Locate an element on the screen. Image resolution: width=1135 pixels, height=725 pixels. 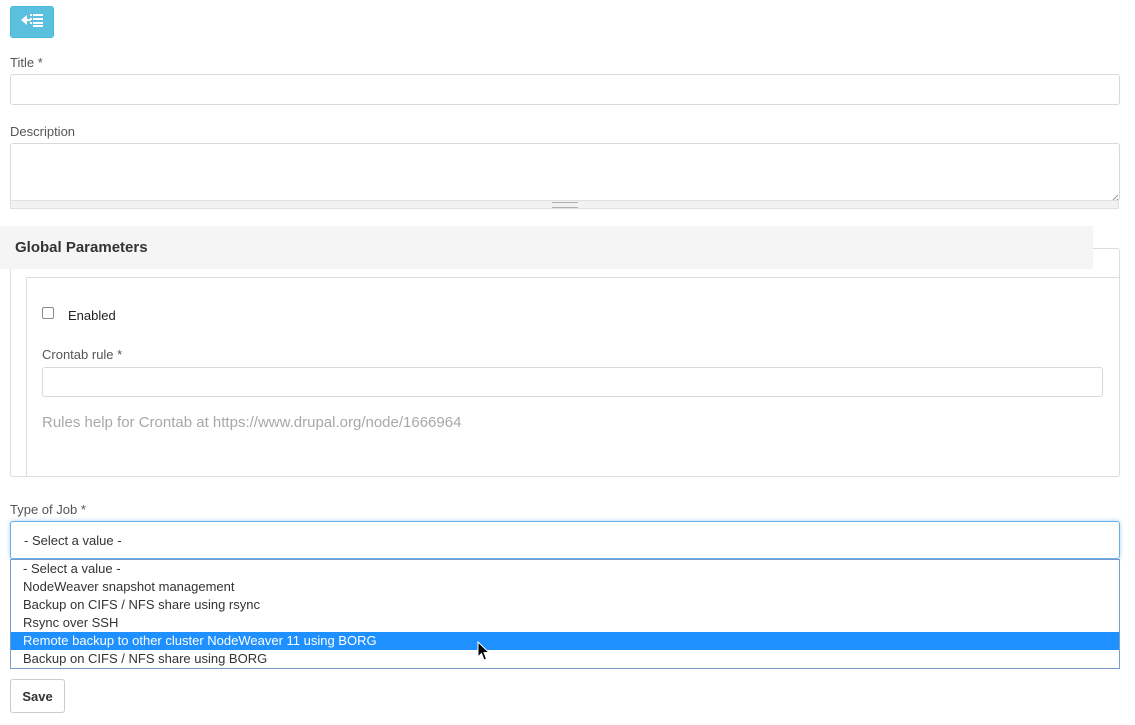
crontab-rule-label: Crontab rule * is located at coordinates (82, 354).